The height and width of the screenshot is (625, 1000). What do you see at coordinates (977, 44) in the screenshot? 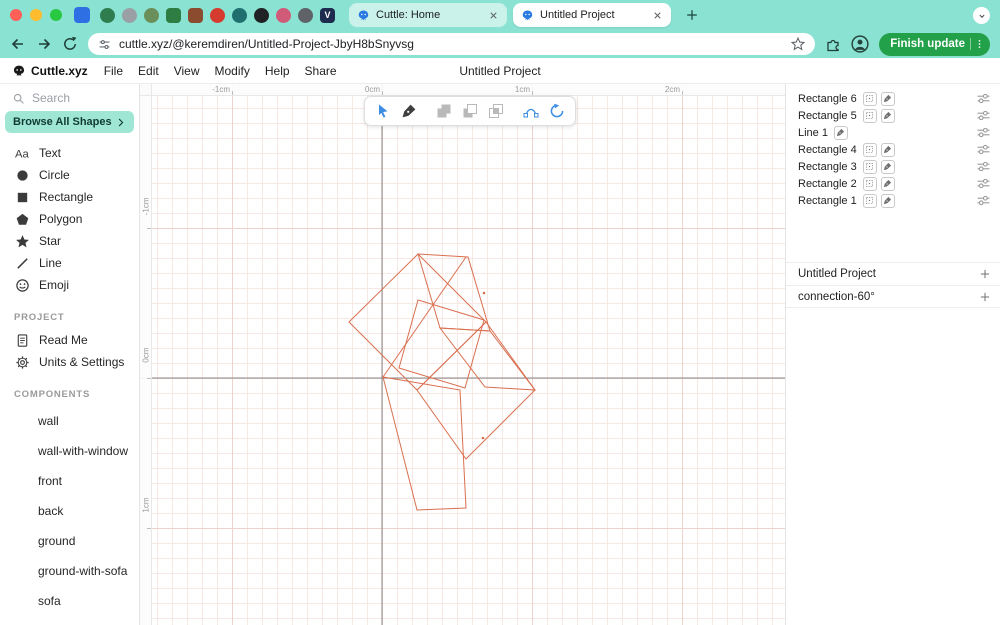
I see `more-options-icon` at bounding box center [977, 44].